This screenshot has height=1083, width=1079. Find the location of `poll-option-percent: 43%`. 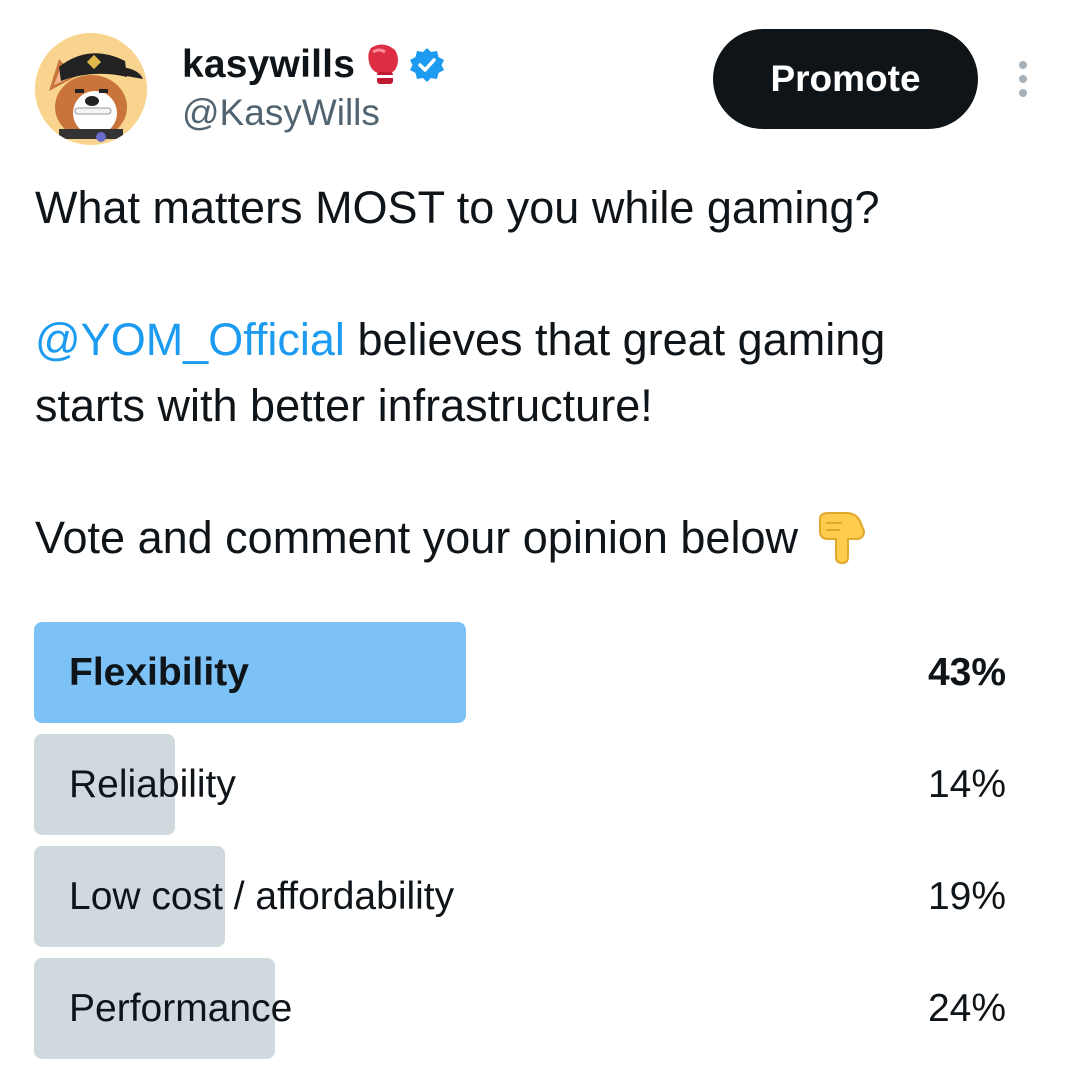

poll-option-percent: 43% is located at coordinates (966, 672).